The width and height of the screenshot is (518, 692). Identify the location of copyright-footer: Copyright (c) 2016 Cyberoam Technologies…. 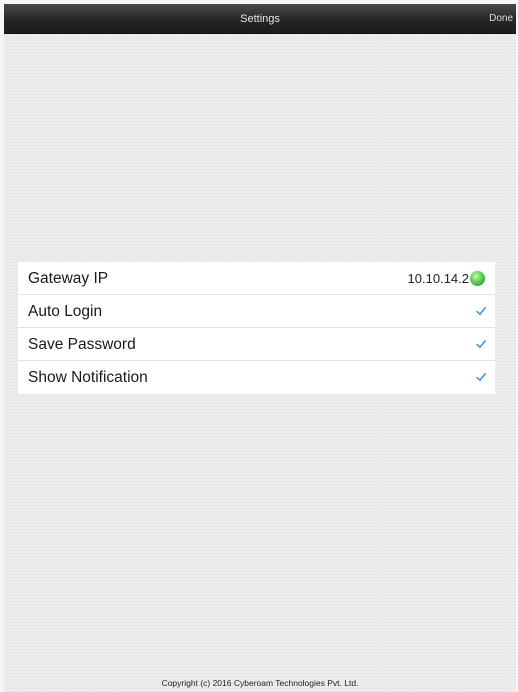
(260, 683).